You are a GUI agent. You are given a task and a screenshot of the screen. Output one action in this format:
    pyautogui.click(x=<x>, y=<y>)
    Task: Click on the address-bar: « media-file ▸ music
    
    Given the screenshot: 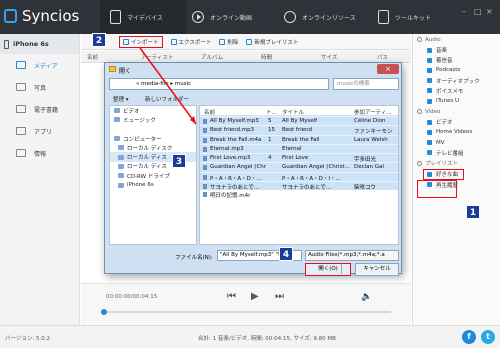 What is the action you would take?
    pyautogui.click(x=219, y=84)
    